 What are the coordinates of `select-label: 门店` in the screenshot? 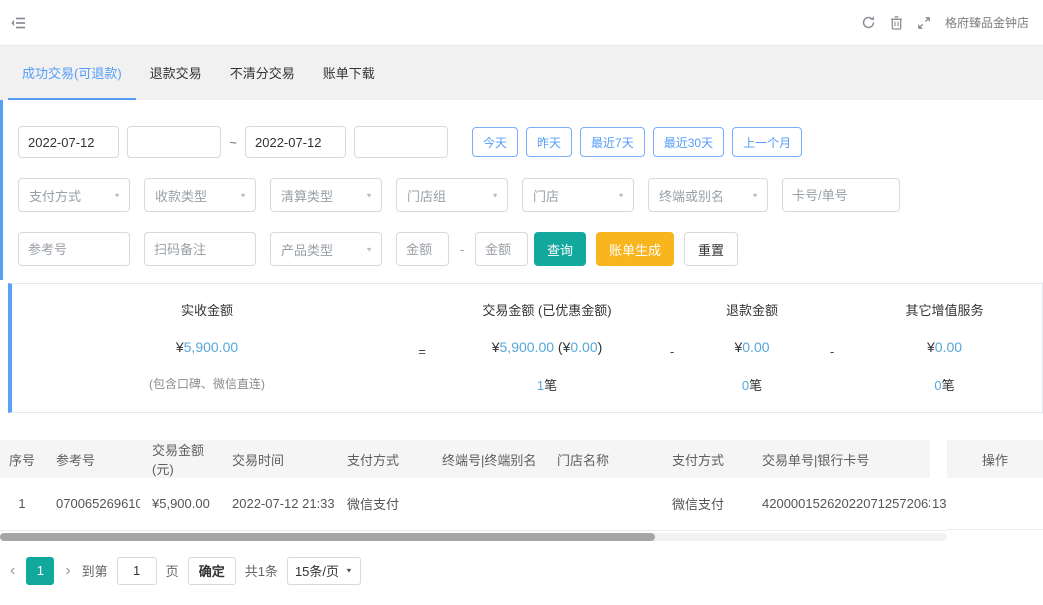 It's located at (546, 196).